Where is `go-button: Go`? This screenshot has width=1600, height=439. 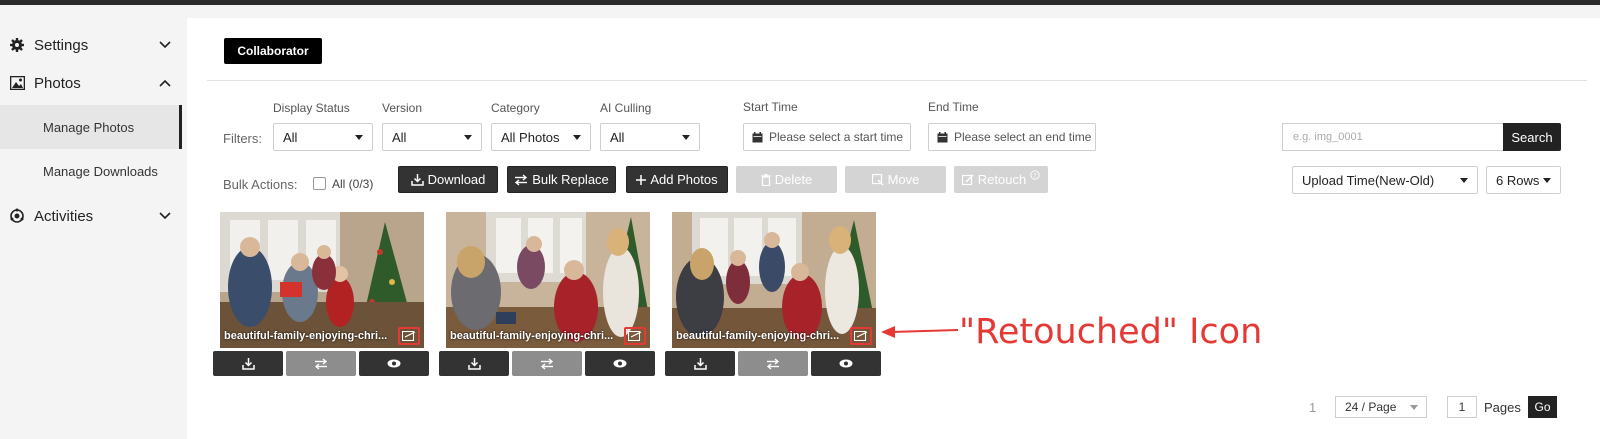 go-button: Go is located at coordinates (1542, 407).